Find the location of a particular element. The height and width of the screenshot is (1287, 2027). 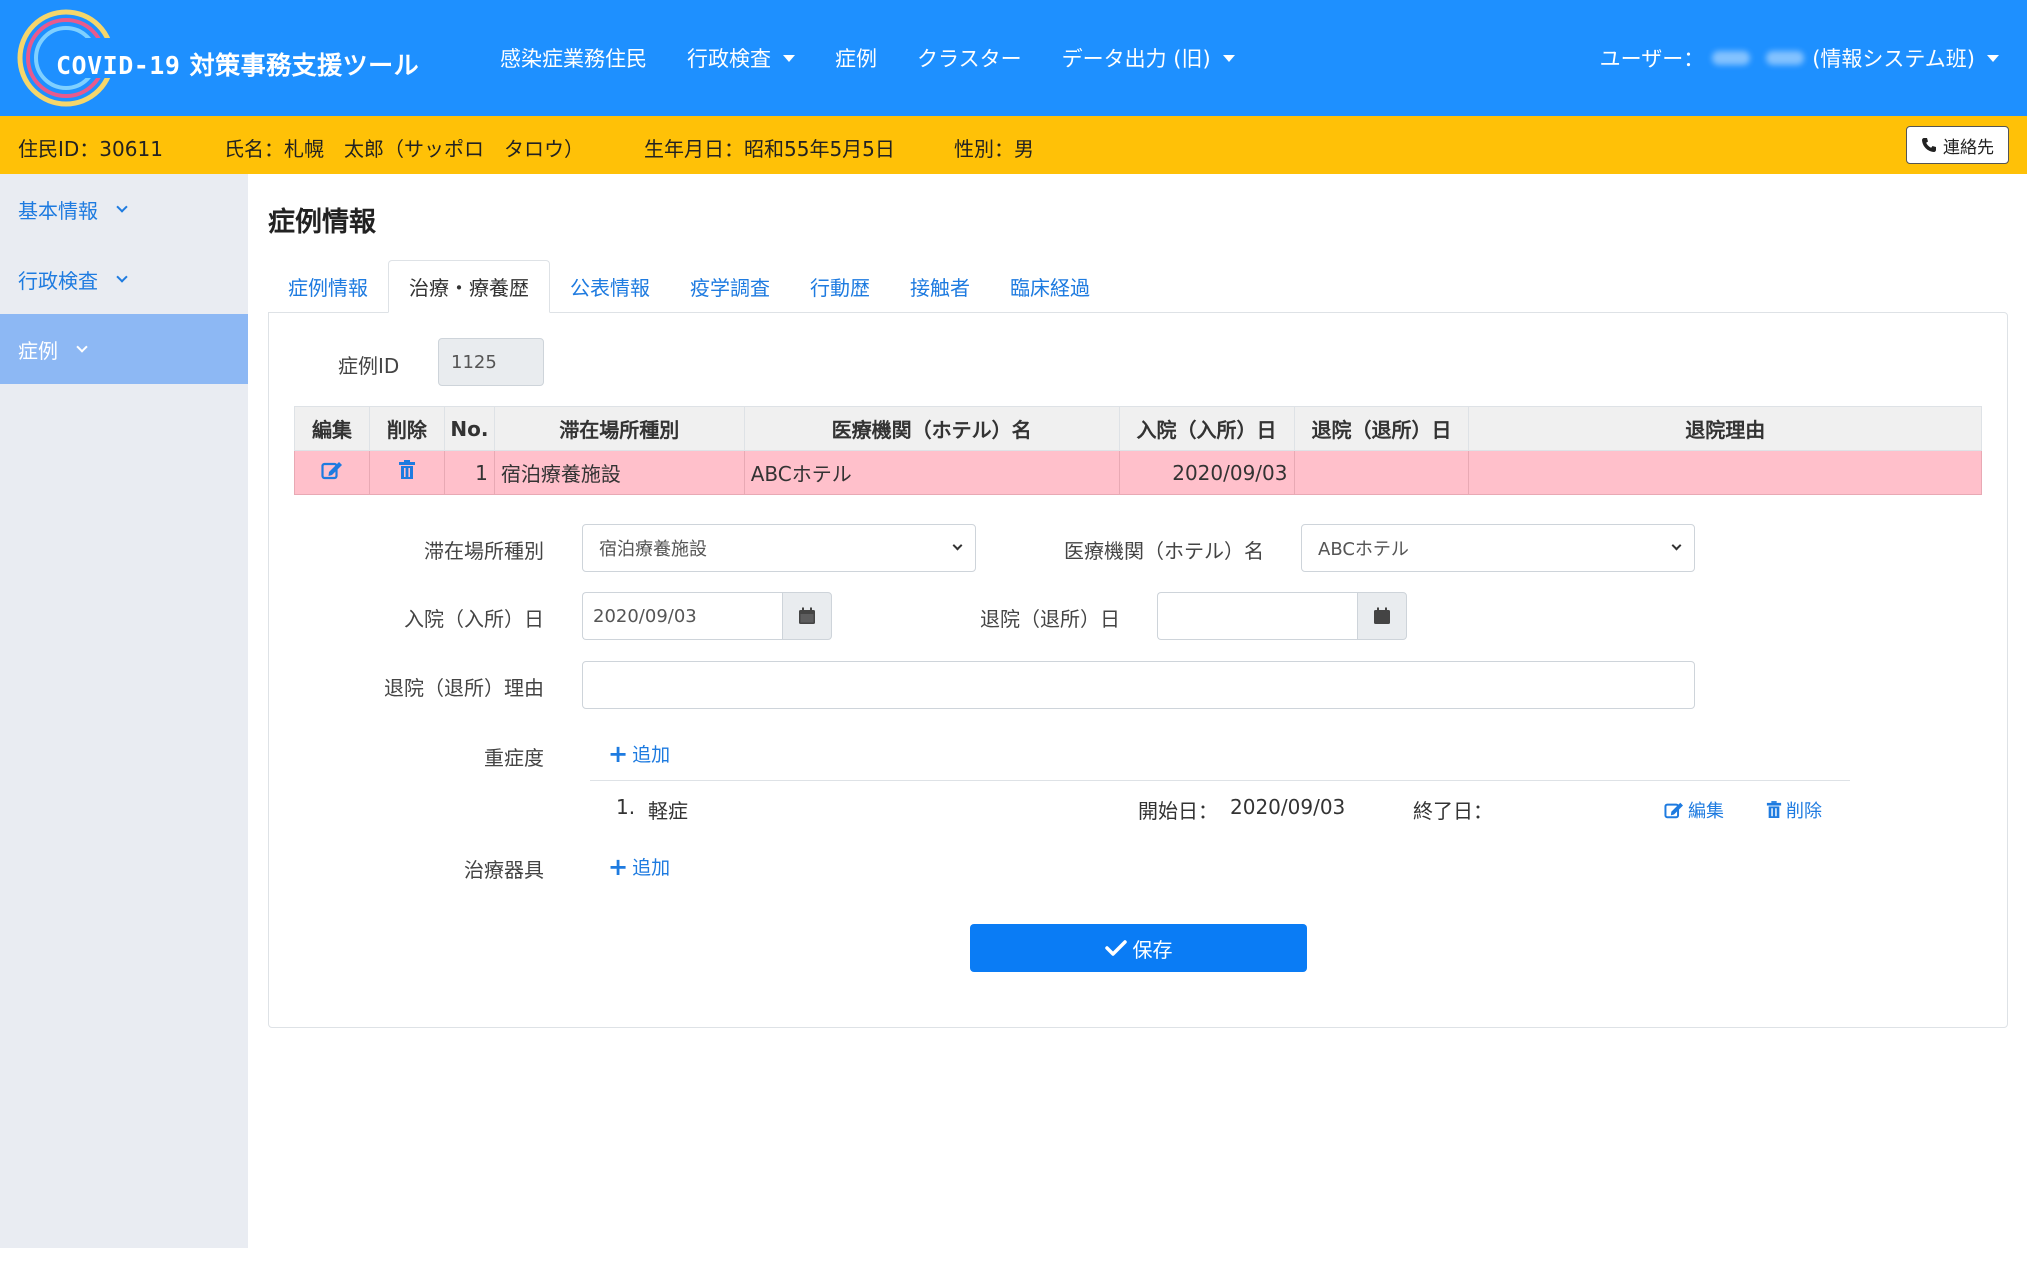

nav-data-export: データ出力 (旧) is located at coordinates (1148, 58).